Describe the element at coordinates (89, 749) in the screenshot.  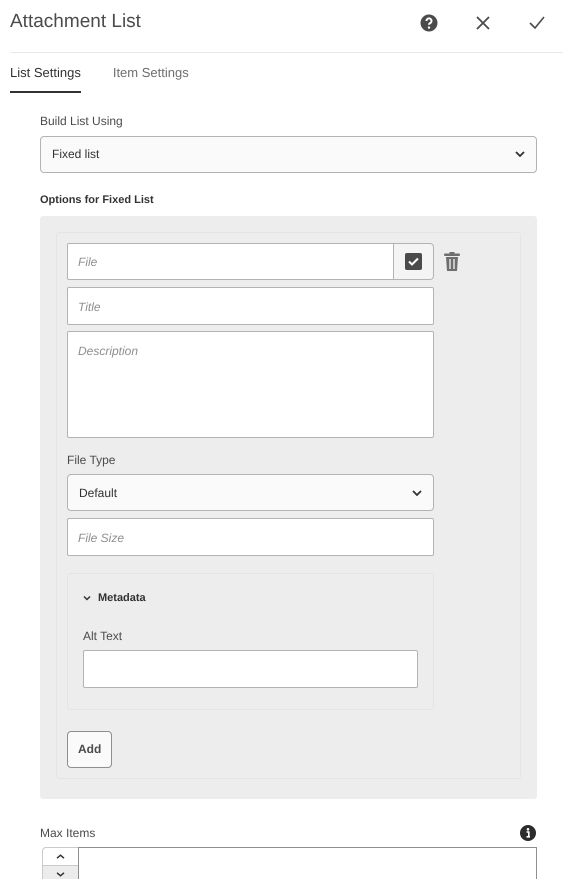
I see `add-button: Add` at that location.